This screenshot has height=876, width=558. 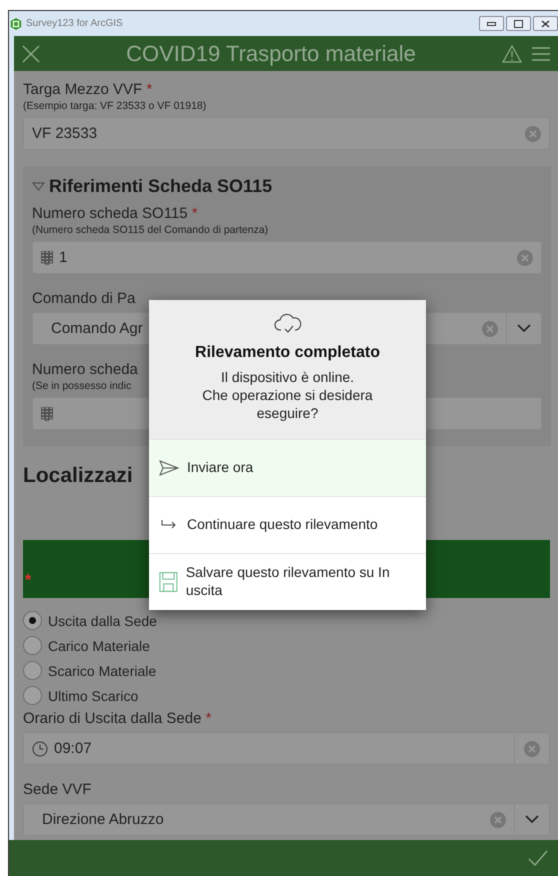 What do you see at coordinates (84, 298) in the screenshot?
I see `field-label: Comando di Pa` at bounding box center [84, 298].